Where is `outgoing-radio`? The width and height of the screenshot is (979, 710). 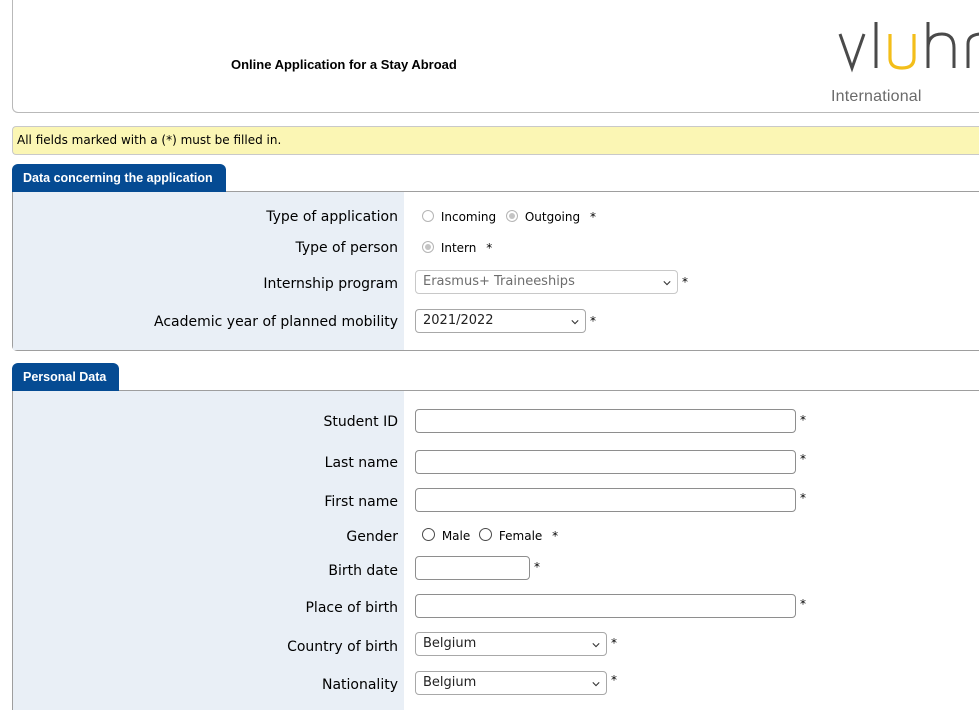 outgoing-radio is located at coordinates (512, 216).